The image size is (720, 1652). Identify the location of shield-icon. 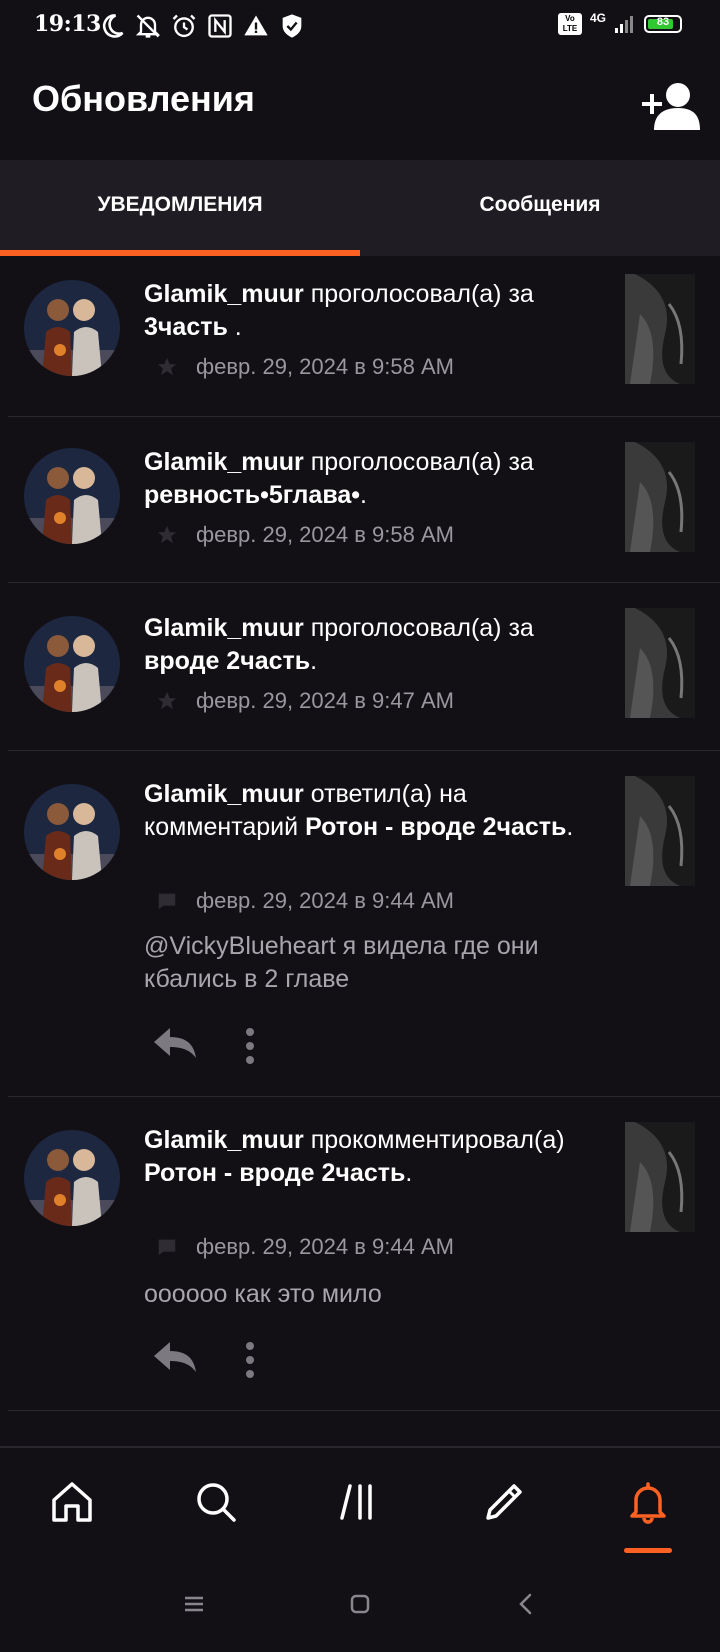
(292, 26).